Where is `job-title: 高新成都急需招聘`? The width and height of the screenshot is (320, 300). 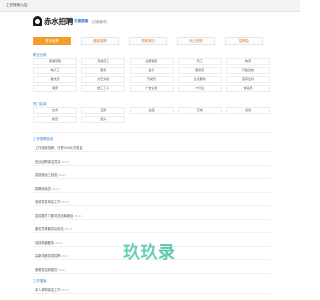 job-title: 高新成都急需招聘 is located at coordinates (48, 256).